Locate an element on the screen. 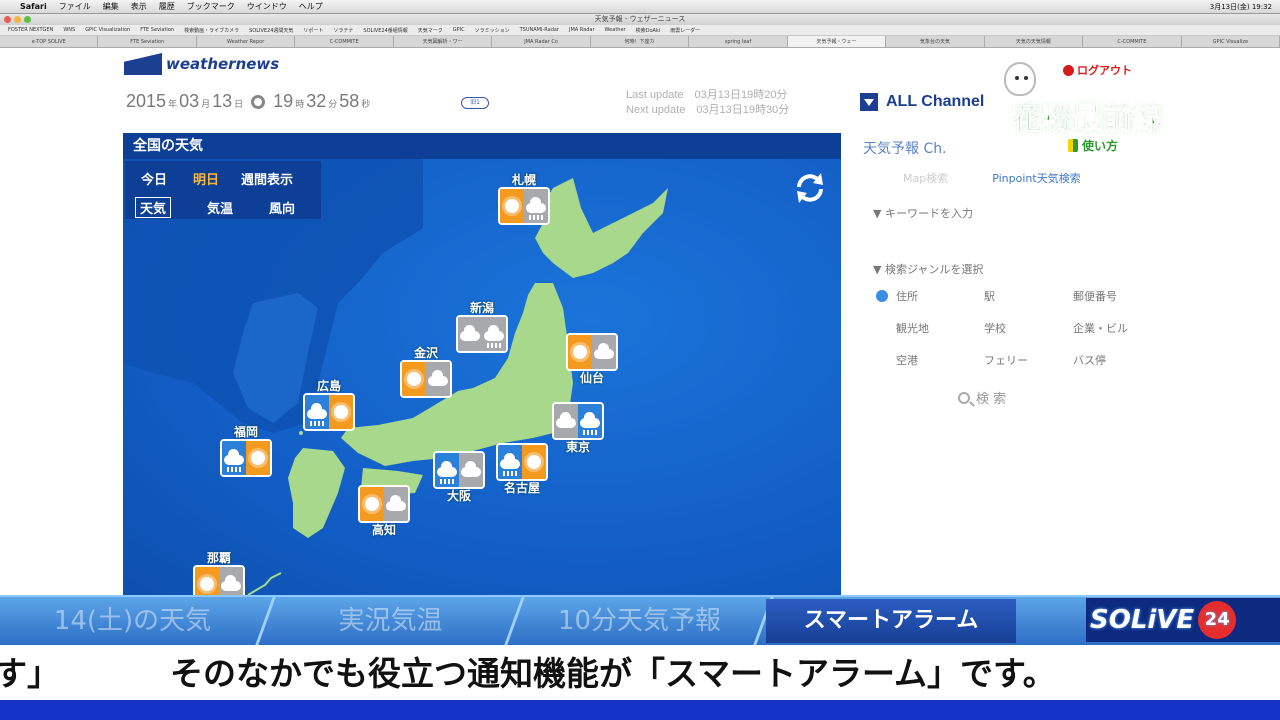  menu-help: ヘルプ is located at coordinates (311, 6).